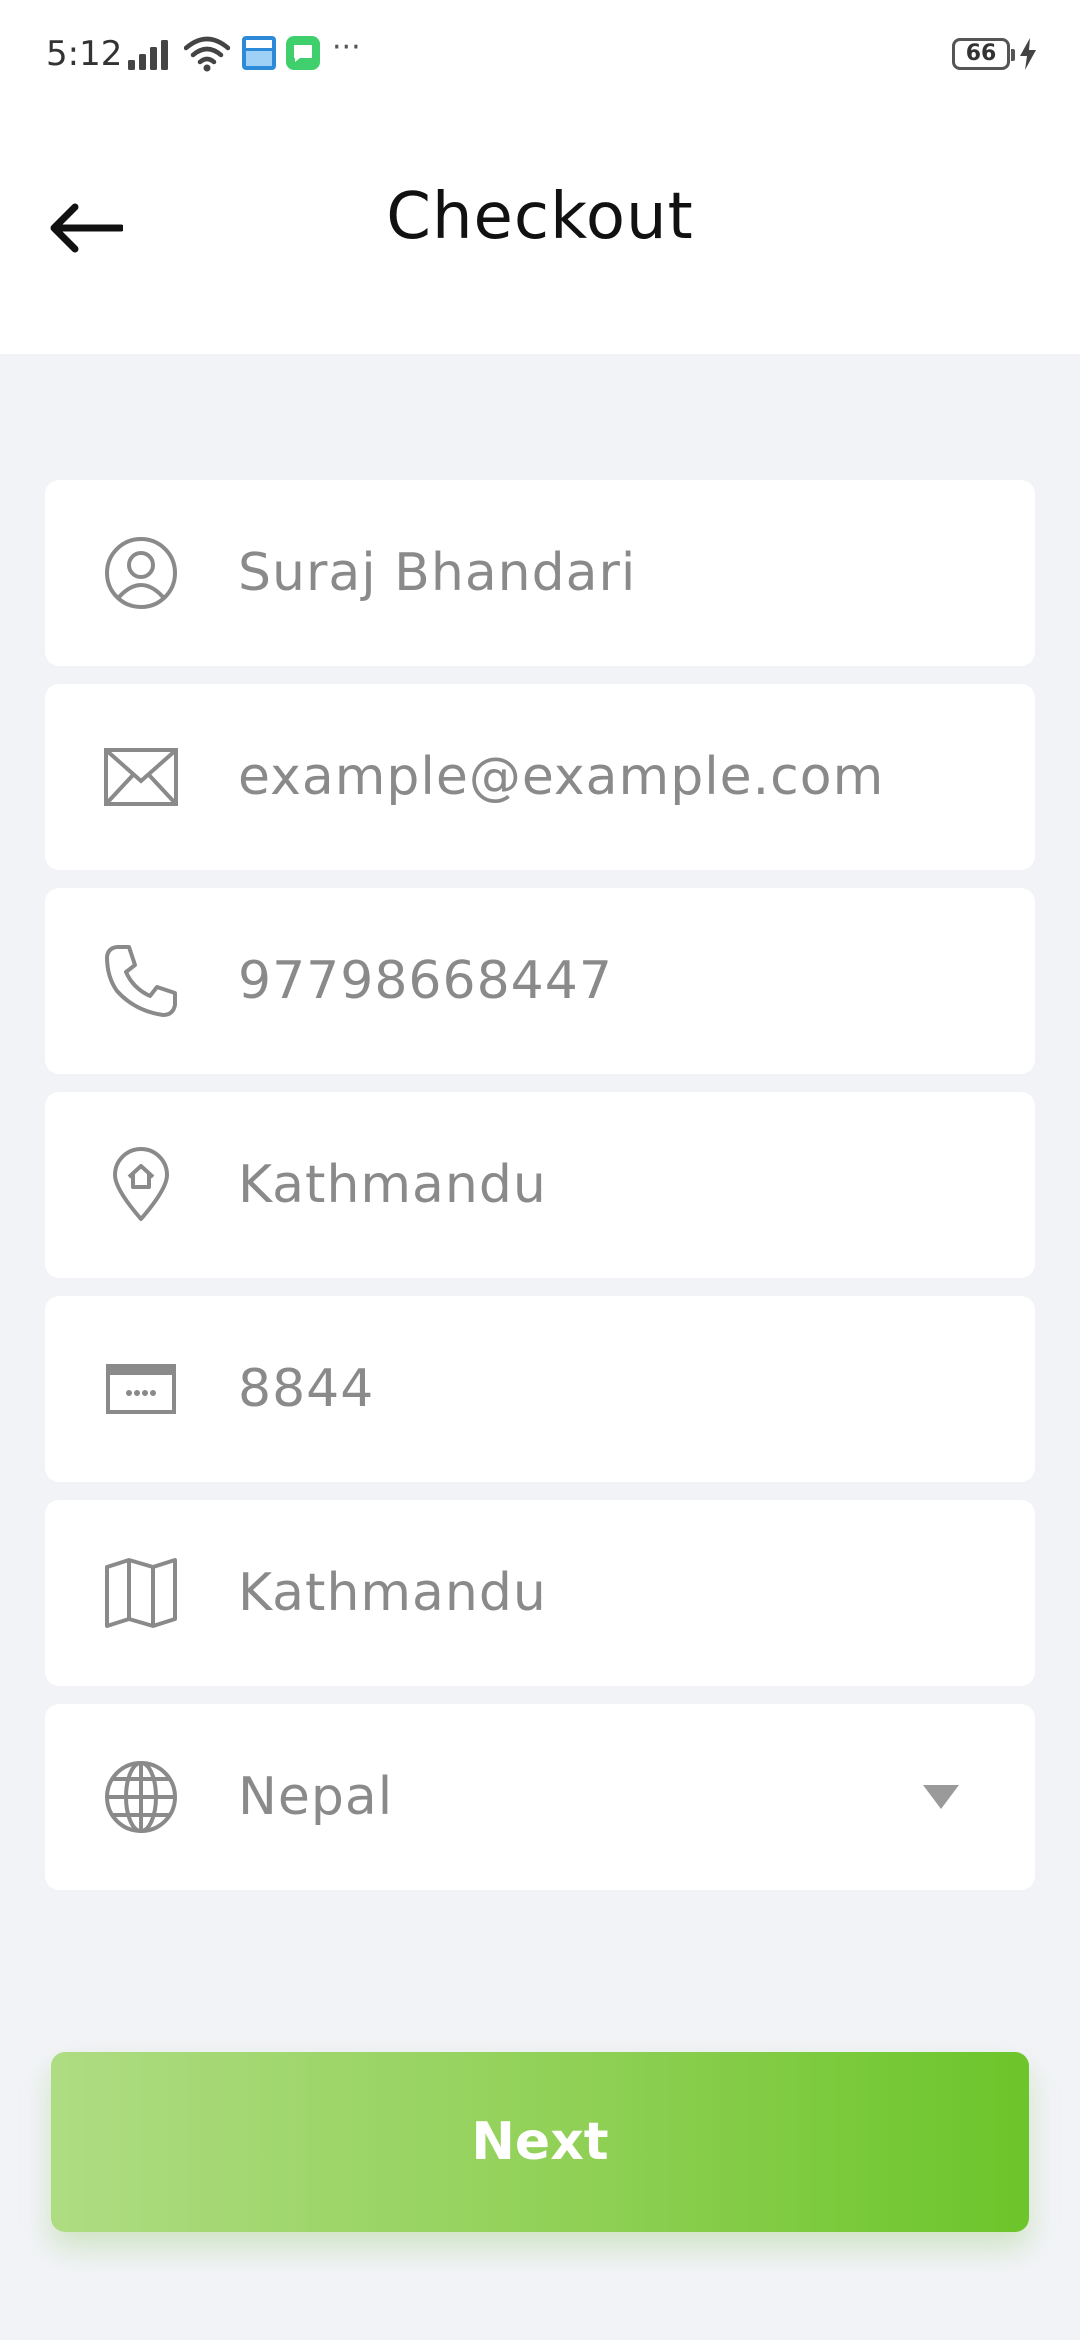  Describe the element at coordinates (303, 53) in the screenshot. I see `message-app-icon` at that location.